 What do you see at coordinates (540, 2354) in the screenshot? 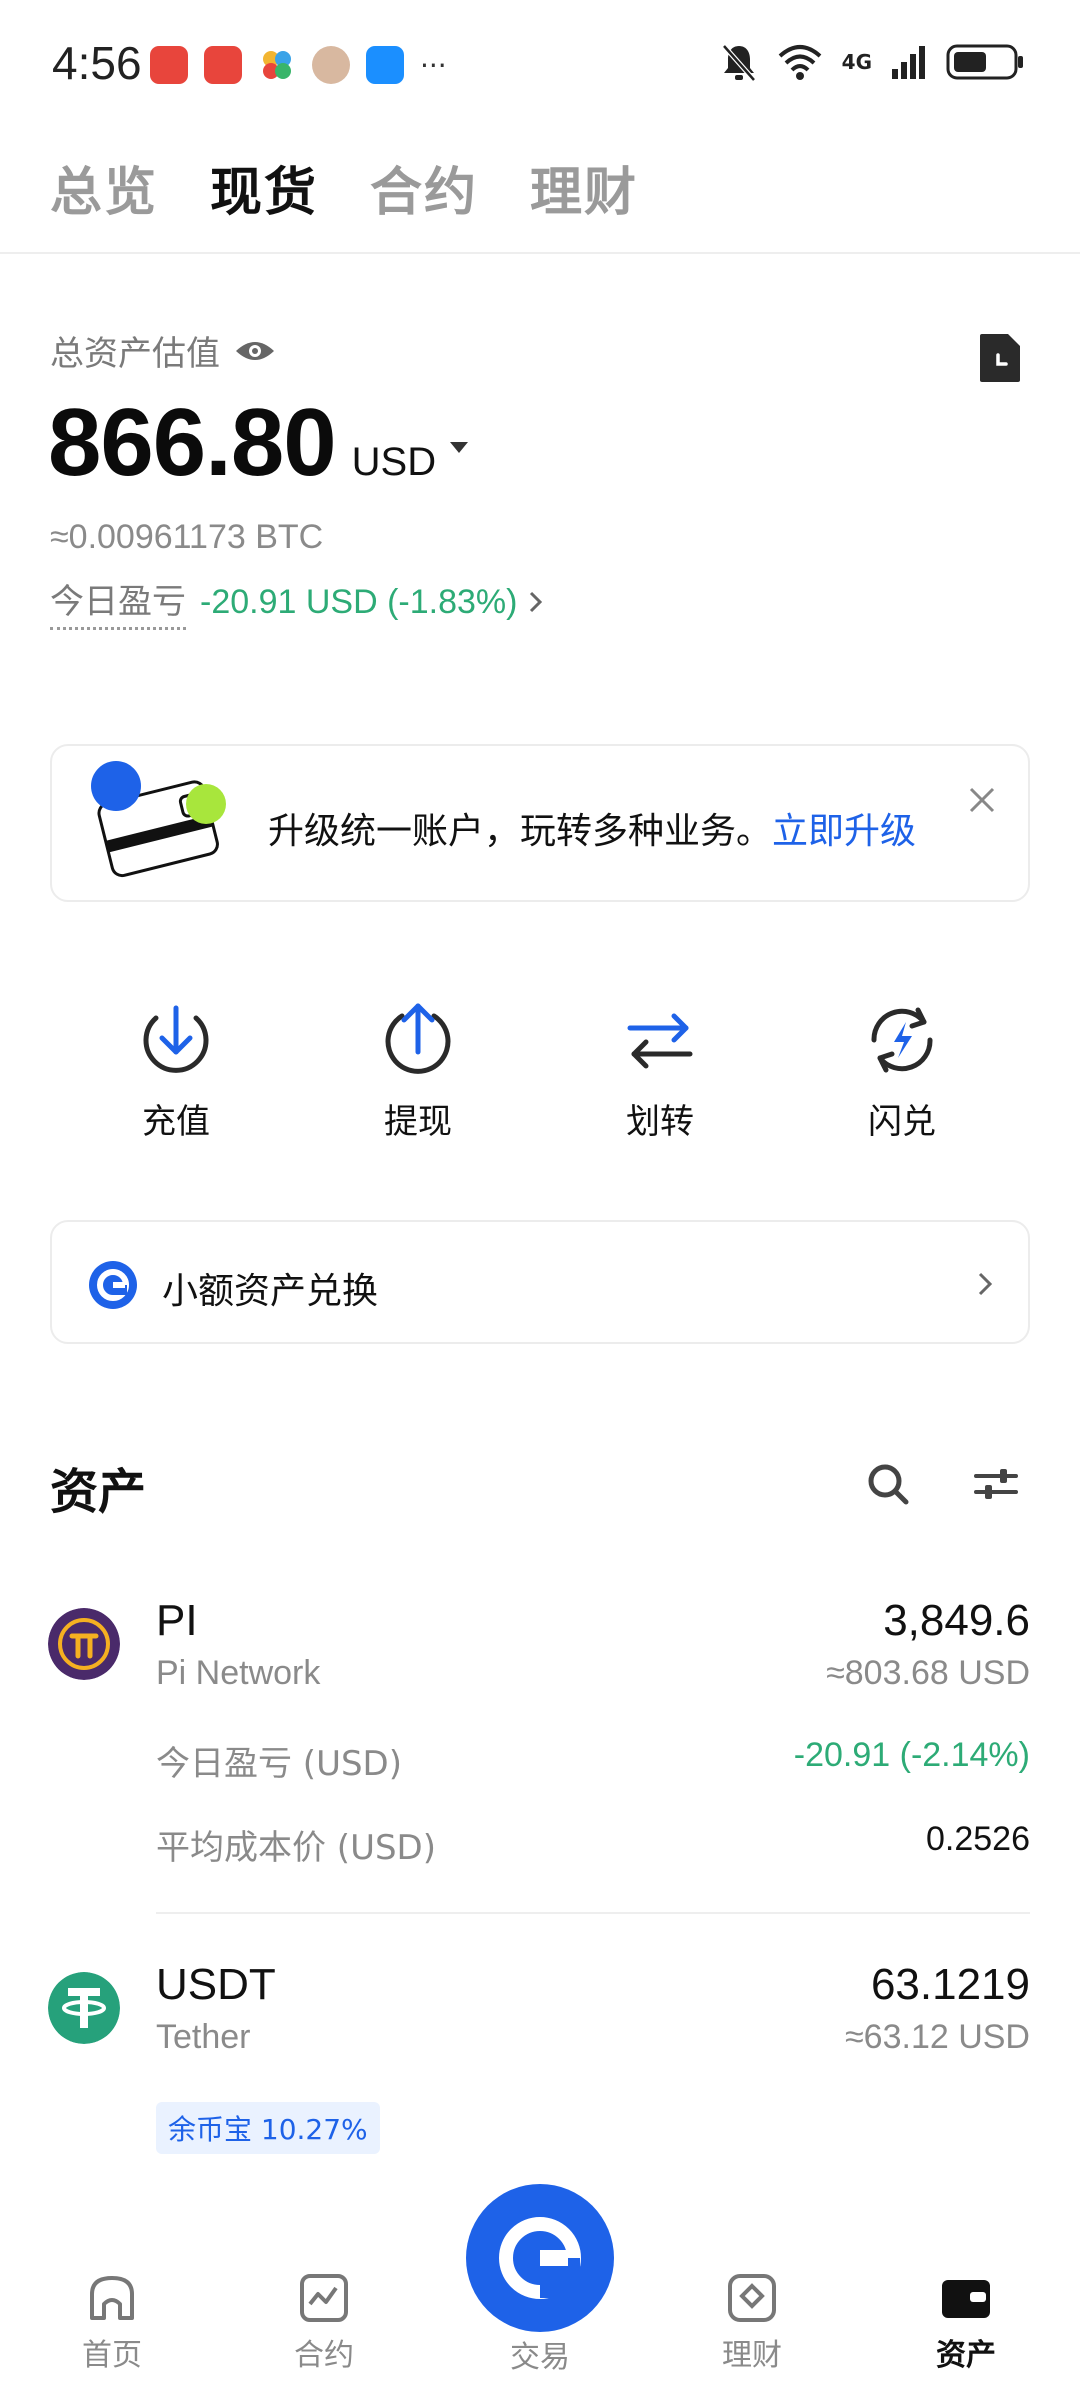
I see `nav-trade-label: 交易` at bounding box center [540, 2354].